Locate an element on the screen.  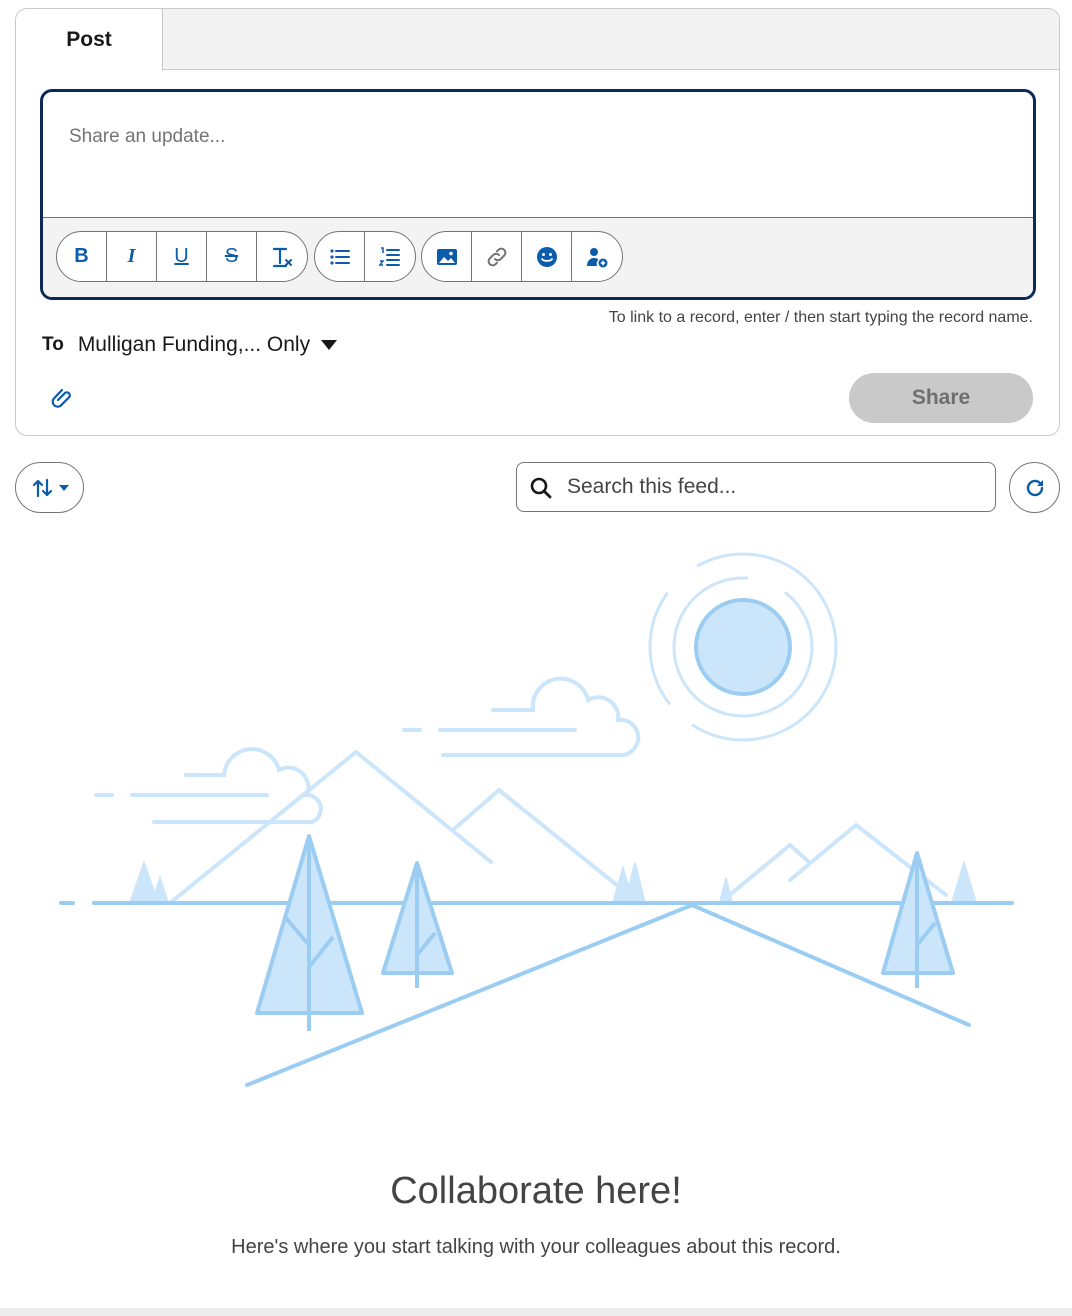
clear-format-button is located at coordinates (282, 256).